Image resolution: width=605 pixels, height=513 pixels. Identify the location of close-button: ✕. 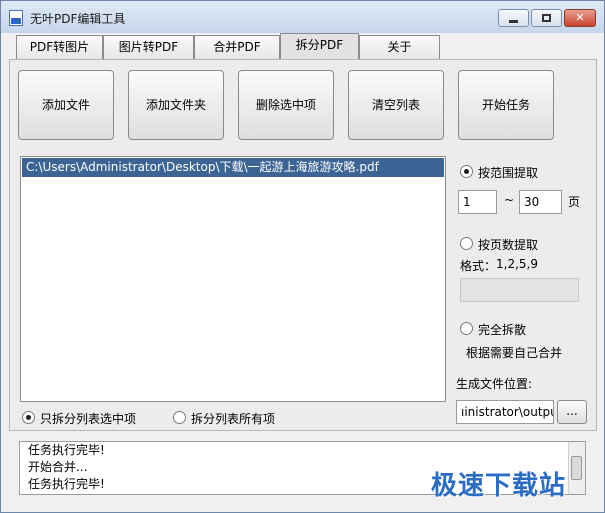
(580, 18).